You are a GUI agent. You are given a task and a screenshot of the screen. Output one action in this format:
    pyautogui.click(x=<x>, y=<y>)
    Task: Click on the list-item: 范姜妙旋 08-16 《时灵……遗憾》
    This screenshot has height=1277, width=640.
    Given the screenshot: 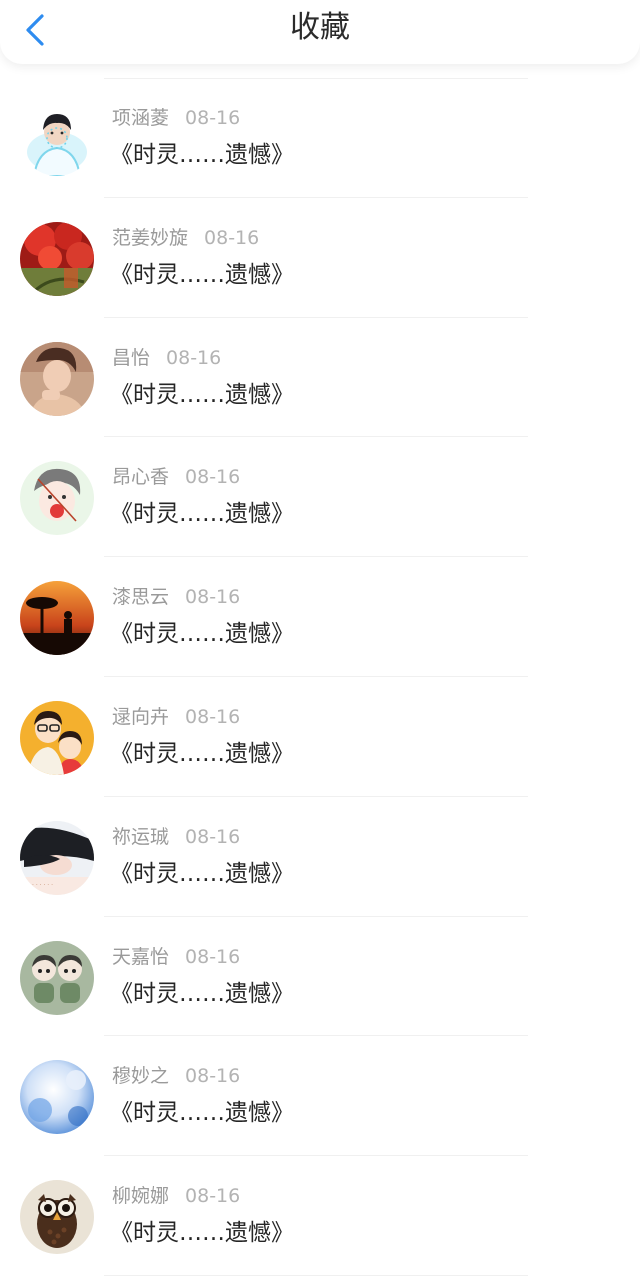 What is the action you would take?
    pyautogui.click(x=320, y=258)
    